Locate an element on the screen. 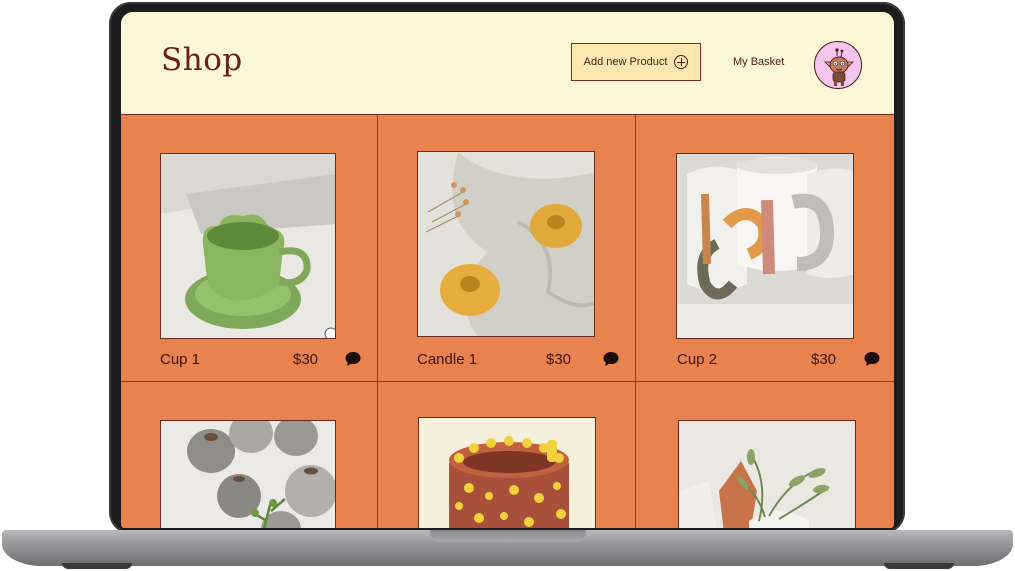 The image size is (1015, 571). textured-pot-photo is located at coordinates (507, 473).